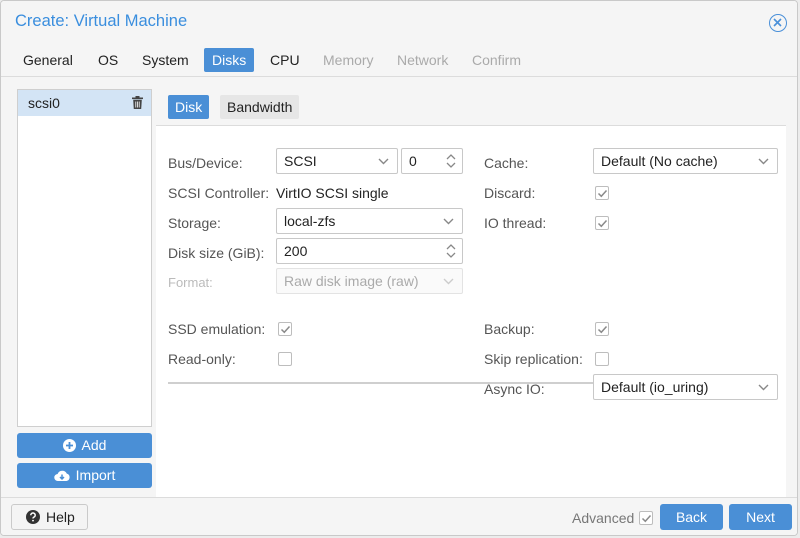 The width and height of the screenshot is (800, 538). Describe the element at coordinates (348, 60) in the screenshot. I see `tab-memory: Memory` at that location.